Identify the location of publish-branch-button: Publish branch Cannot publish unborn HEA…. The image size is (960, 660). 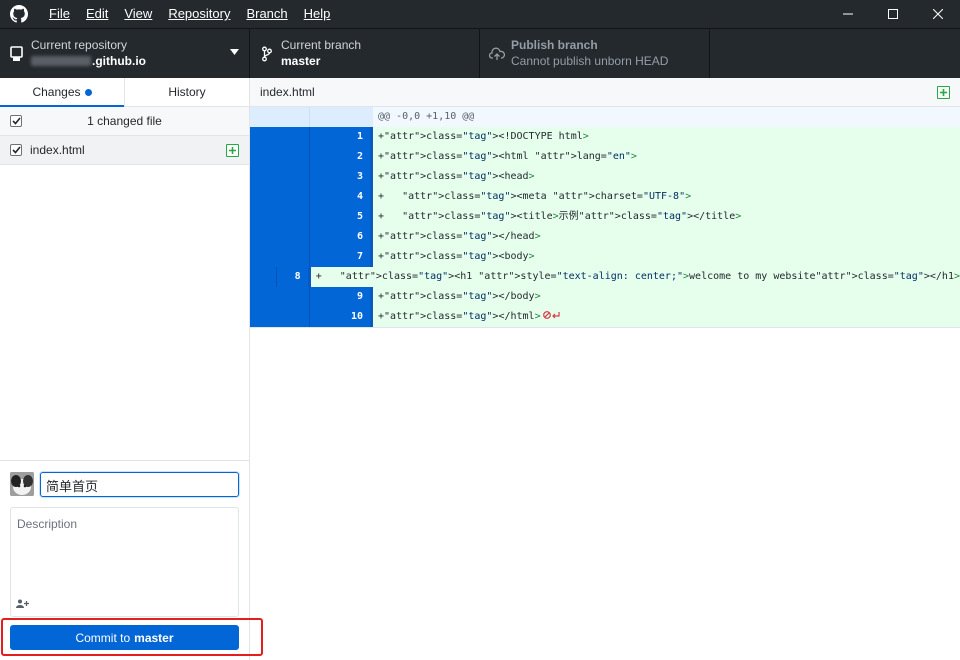
(595, 53).